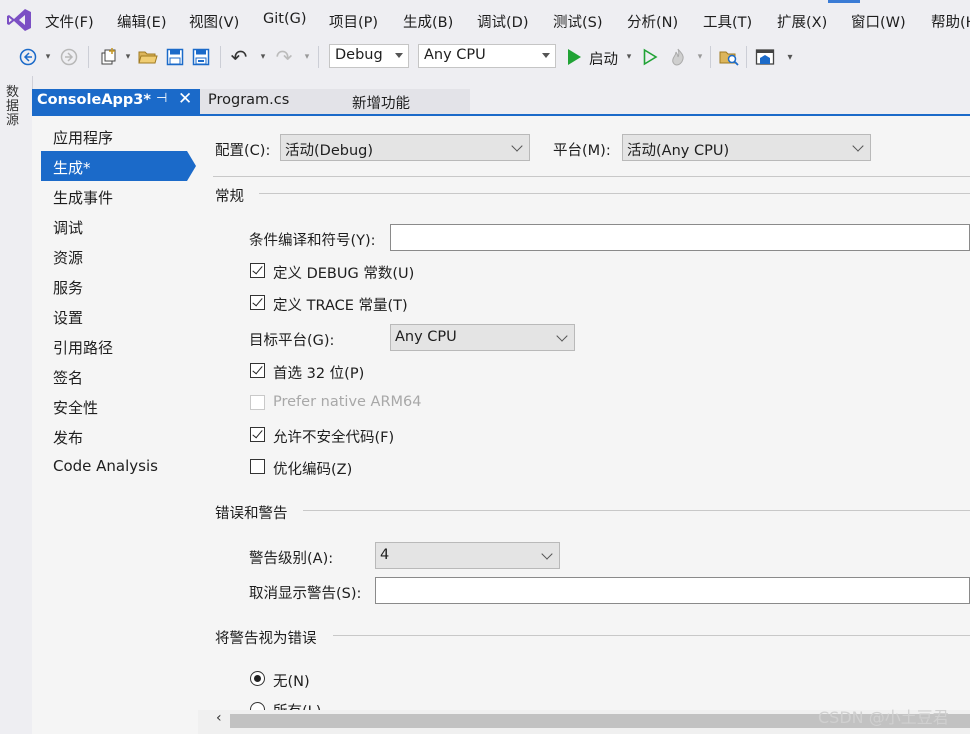  Describe the element at coordinates (94, 100) in the screenshot. I see `tab-label: ConsoleApp3*` at that location.